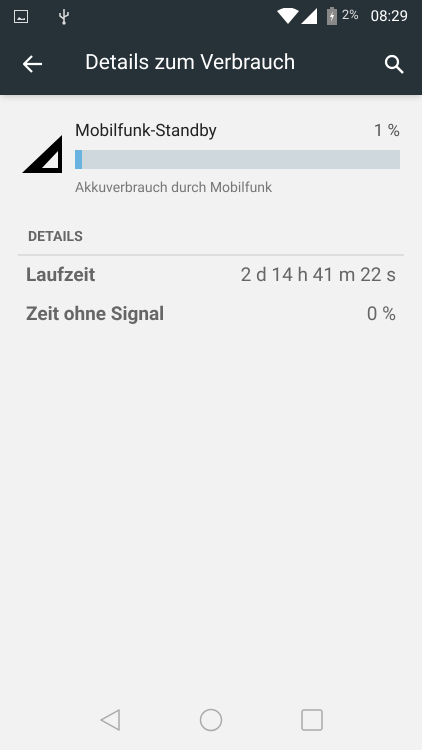  I want to click on usage-percent: 1 %, so click(387, 131).